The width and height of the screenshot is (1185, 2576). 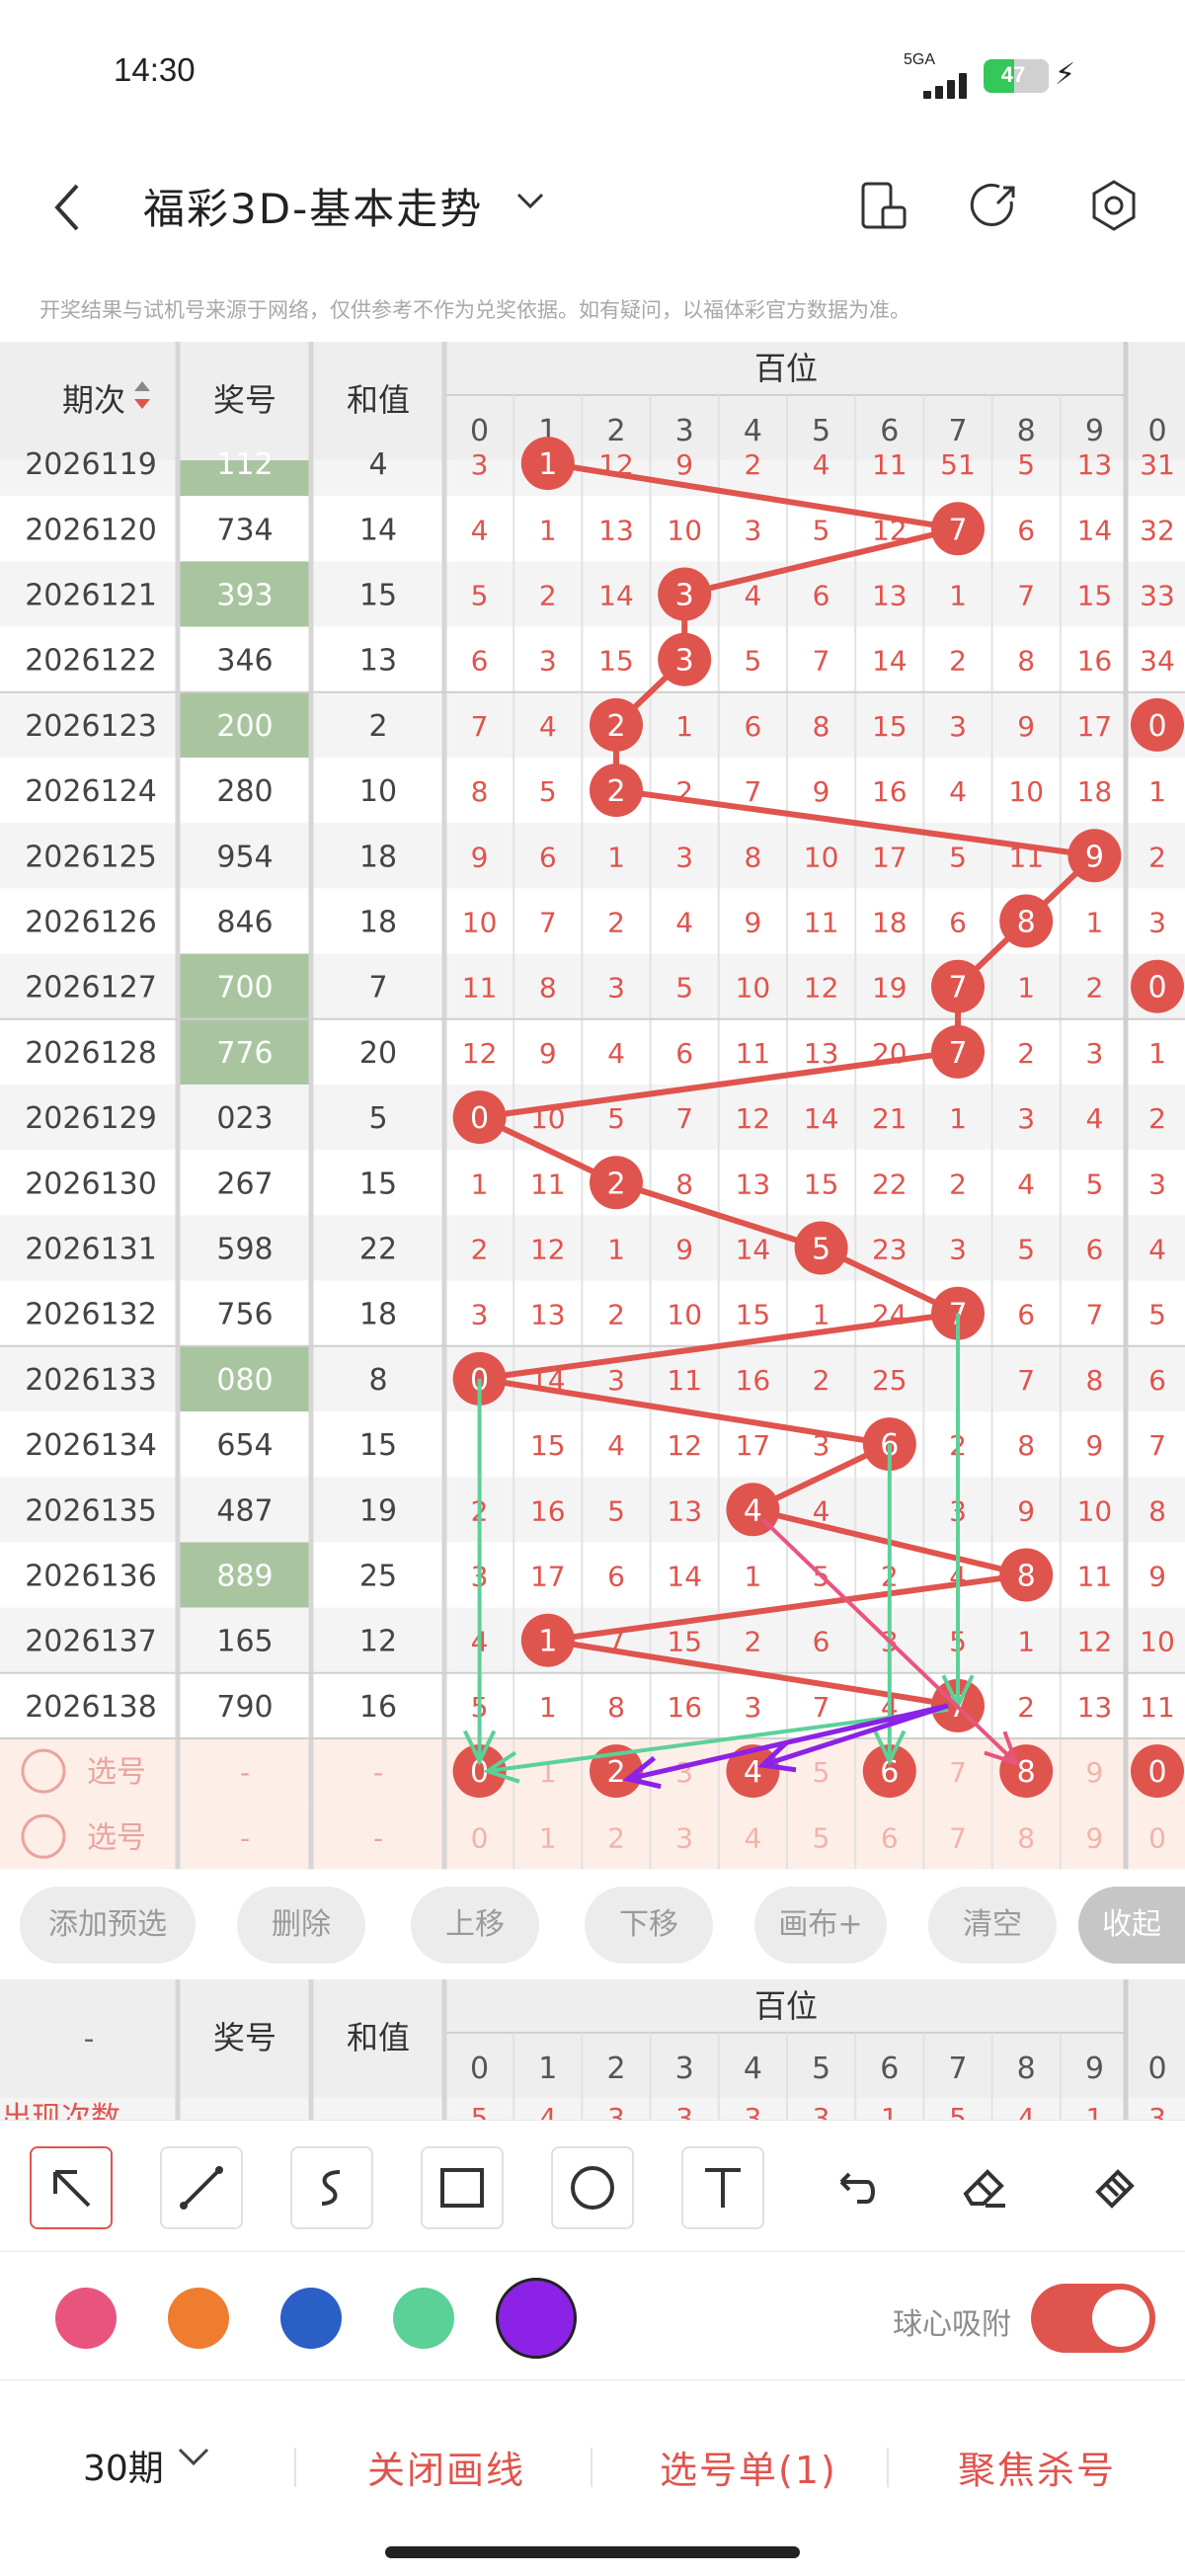 I want to click on draw-number-cell: 776, so click(x=245, y=1053).